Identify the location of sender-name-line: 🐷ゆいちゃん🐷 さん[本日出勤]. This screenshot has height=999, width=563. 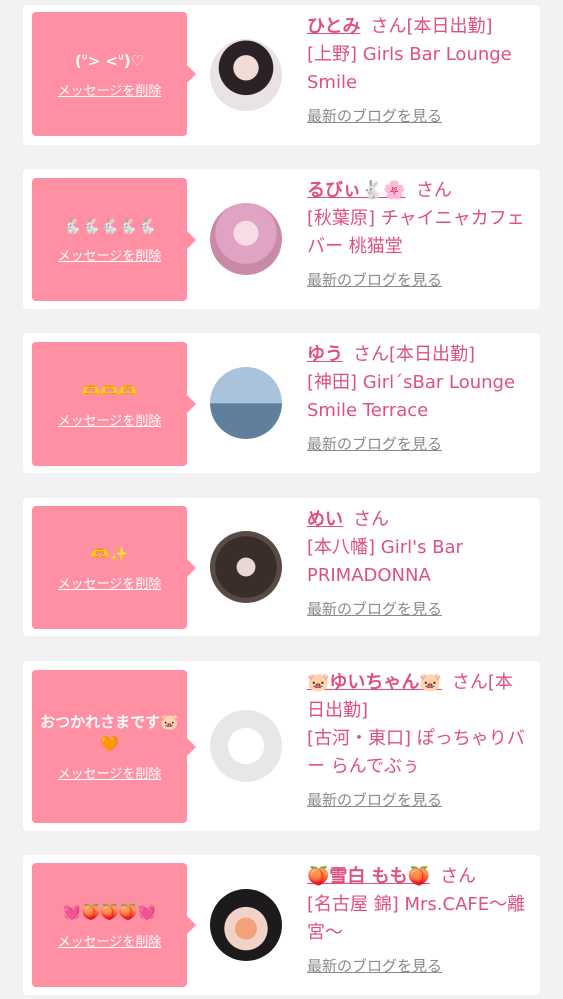
(418, 697).